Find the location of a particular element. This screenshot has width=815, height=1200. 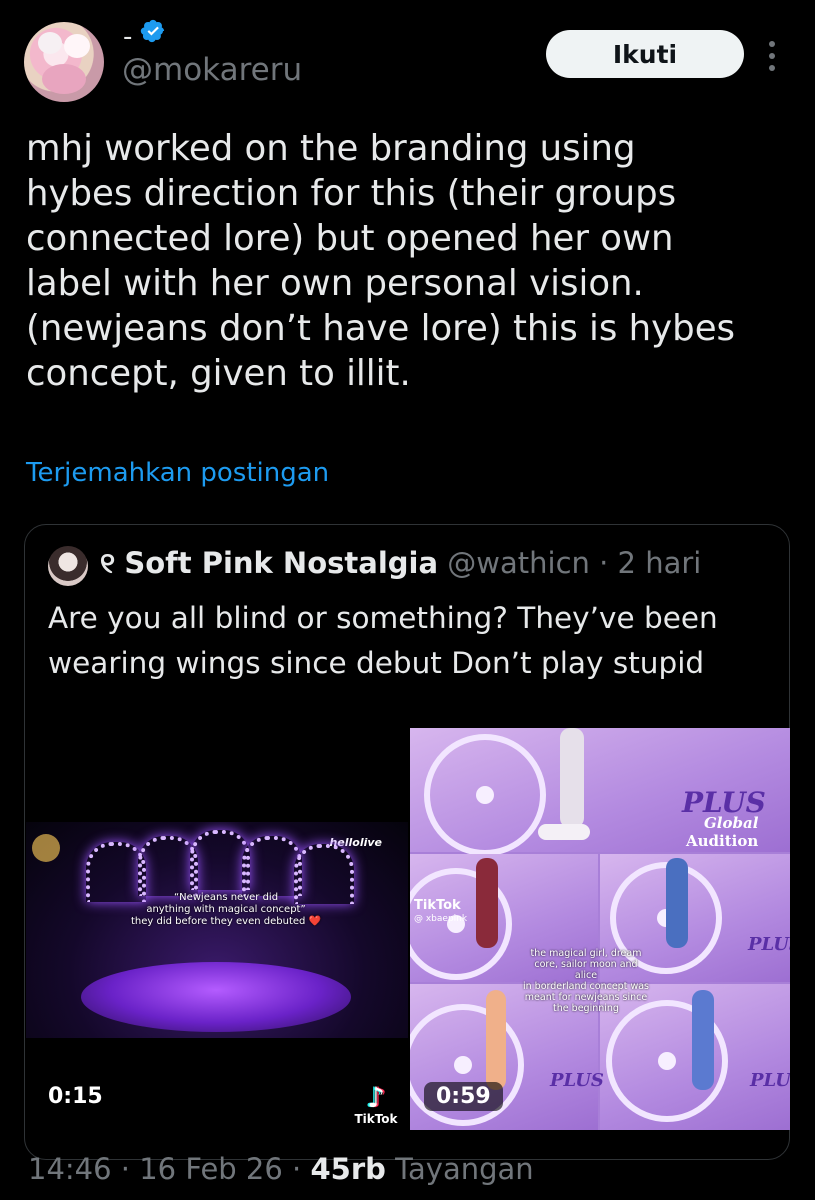

tiktok-watermark: TikTok is located at coordinates (437, 905).